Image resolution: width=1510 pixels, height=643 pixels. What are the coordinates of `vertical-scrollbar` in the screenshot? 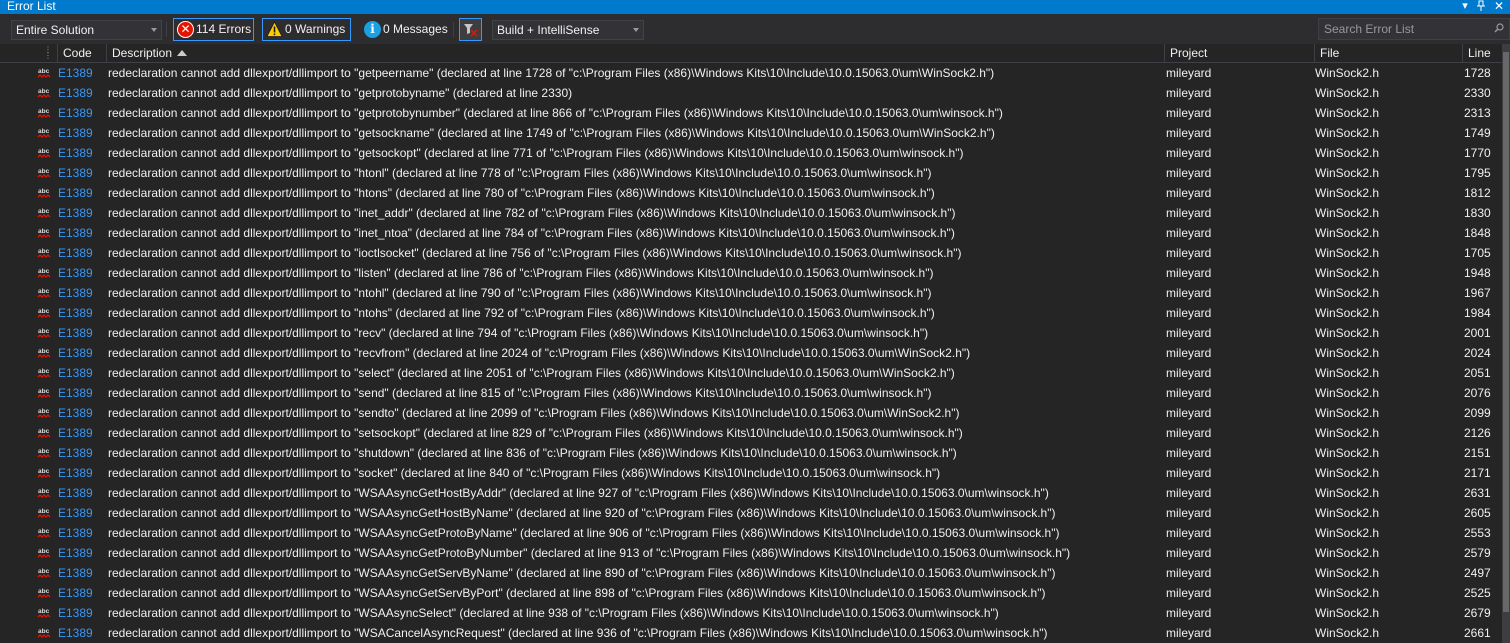 It's located at (1506, 343).